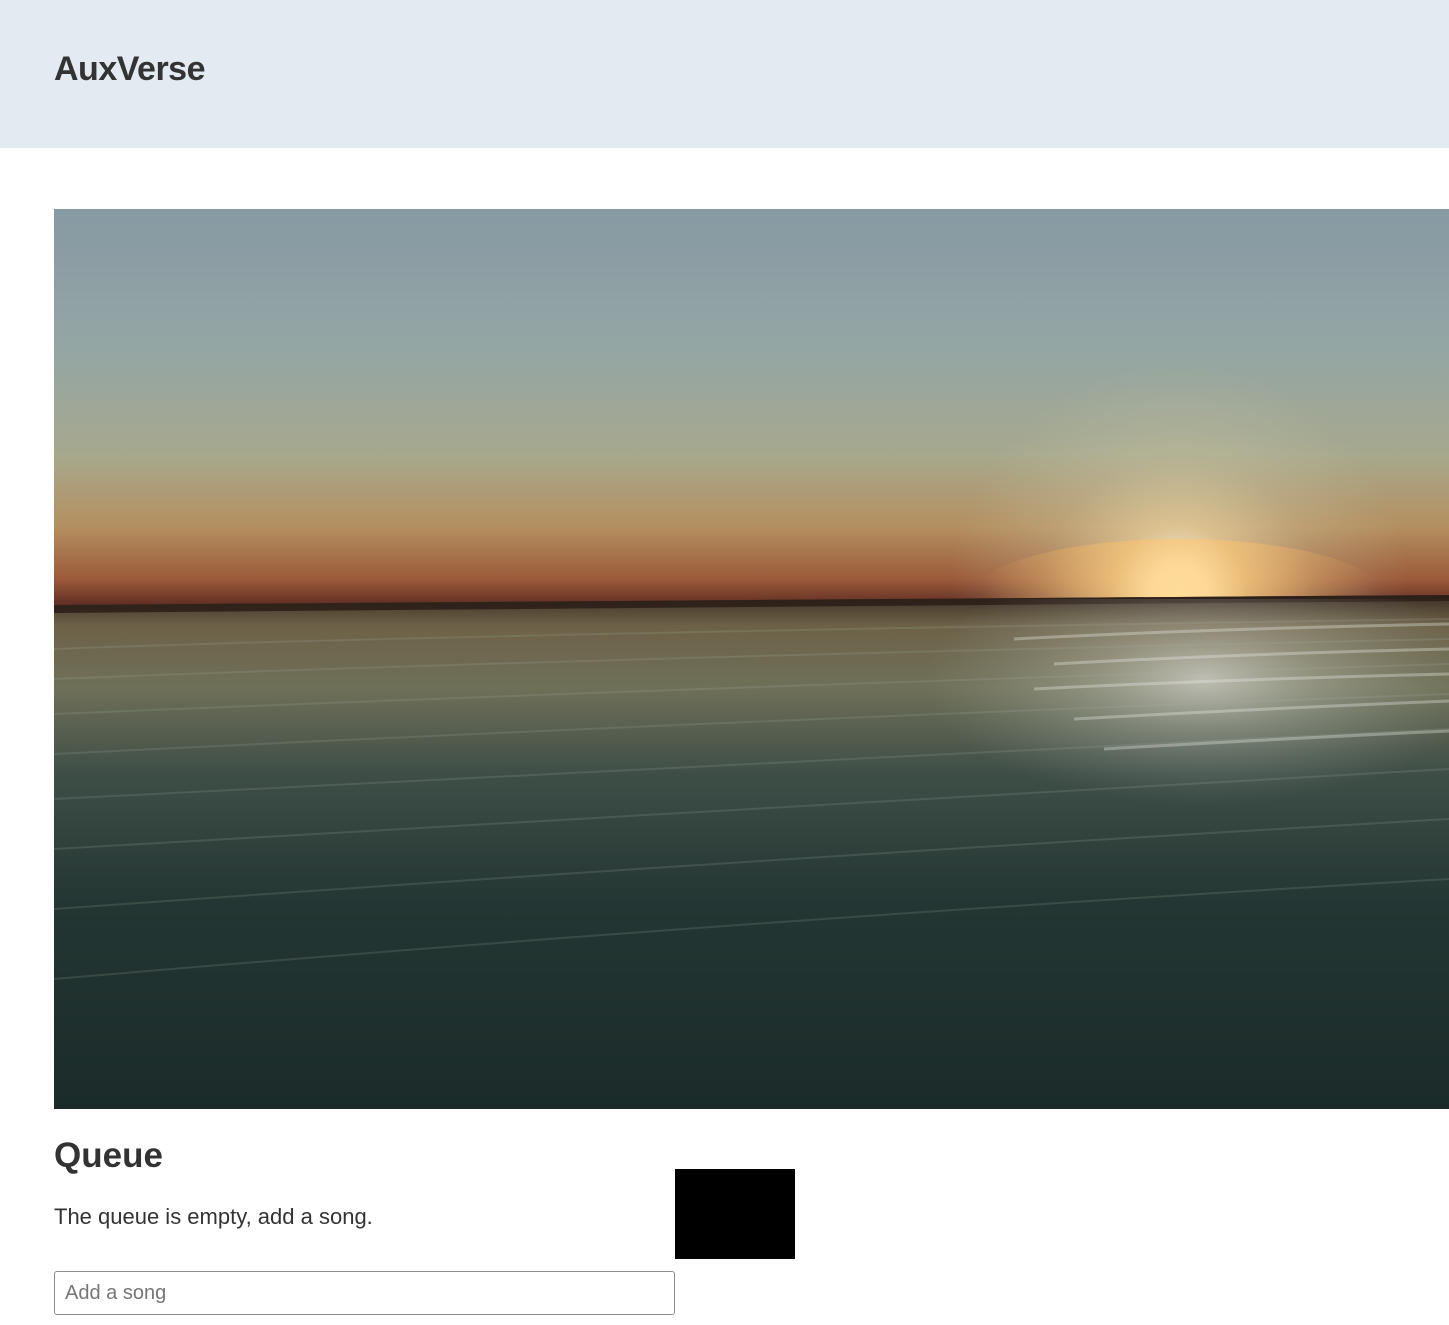  Describe the element at coordinates (213, 1216) in the screenshot. I see `queue-empty-message: The queue is empty, add a song.` at that location.